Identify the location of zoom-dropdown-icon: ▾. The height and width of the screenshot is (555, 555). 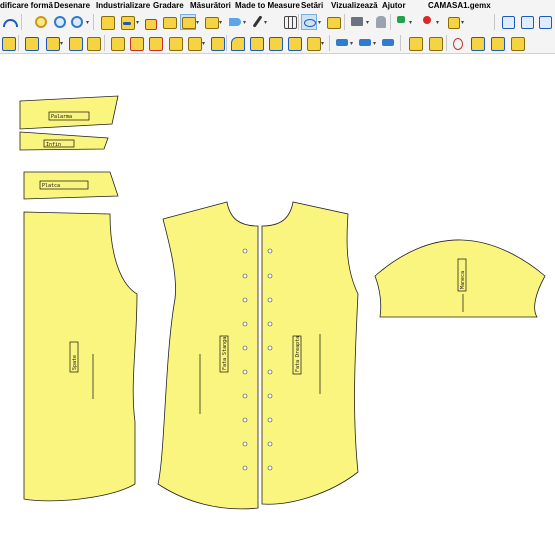
(87, 22).